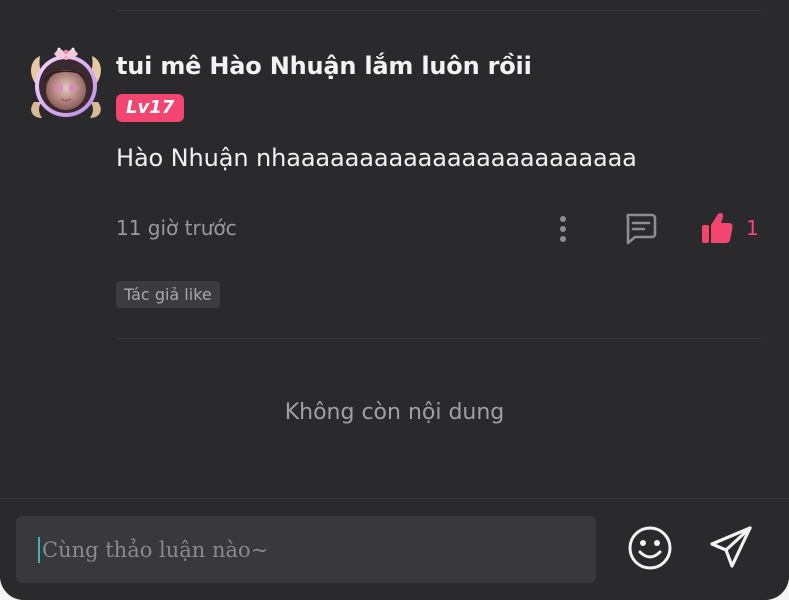  I want to click on comment-input-placeholder: Cùng thảo luận nào~, so click(155, 549).